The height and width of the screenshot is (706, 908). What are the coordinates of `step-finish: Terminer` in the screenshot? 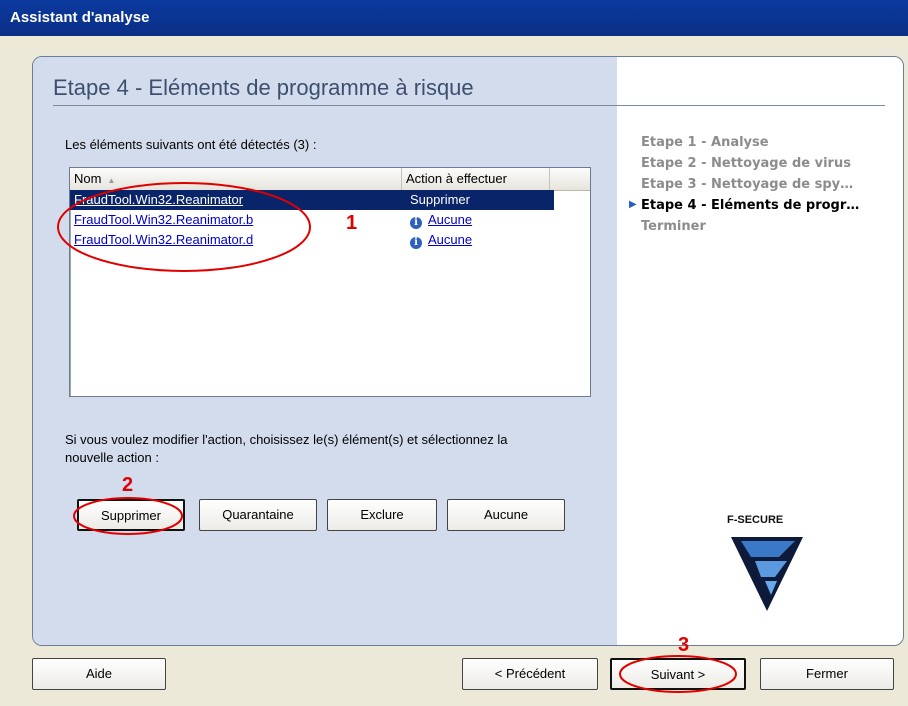 It's located at (673, 226).